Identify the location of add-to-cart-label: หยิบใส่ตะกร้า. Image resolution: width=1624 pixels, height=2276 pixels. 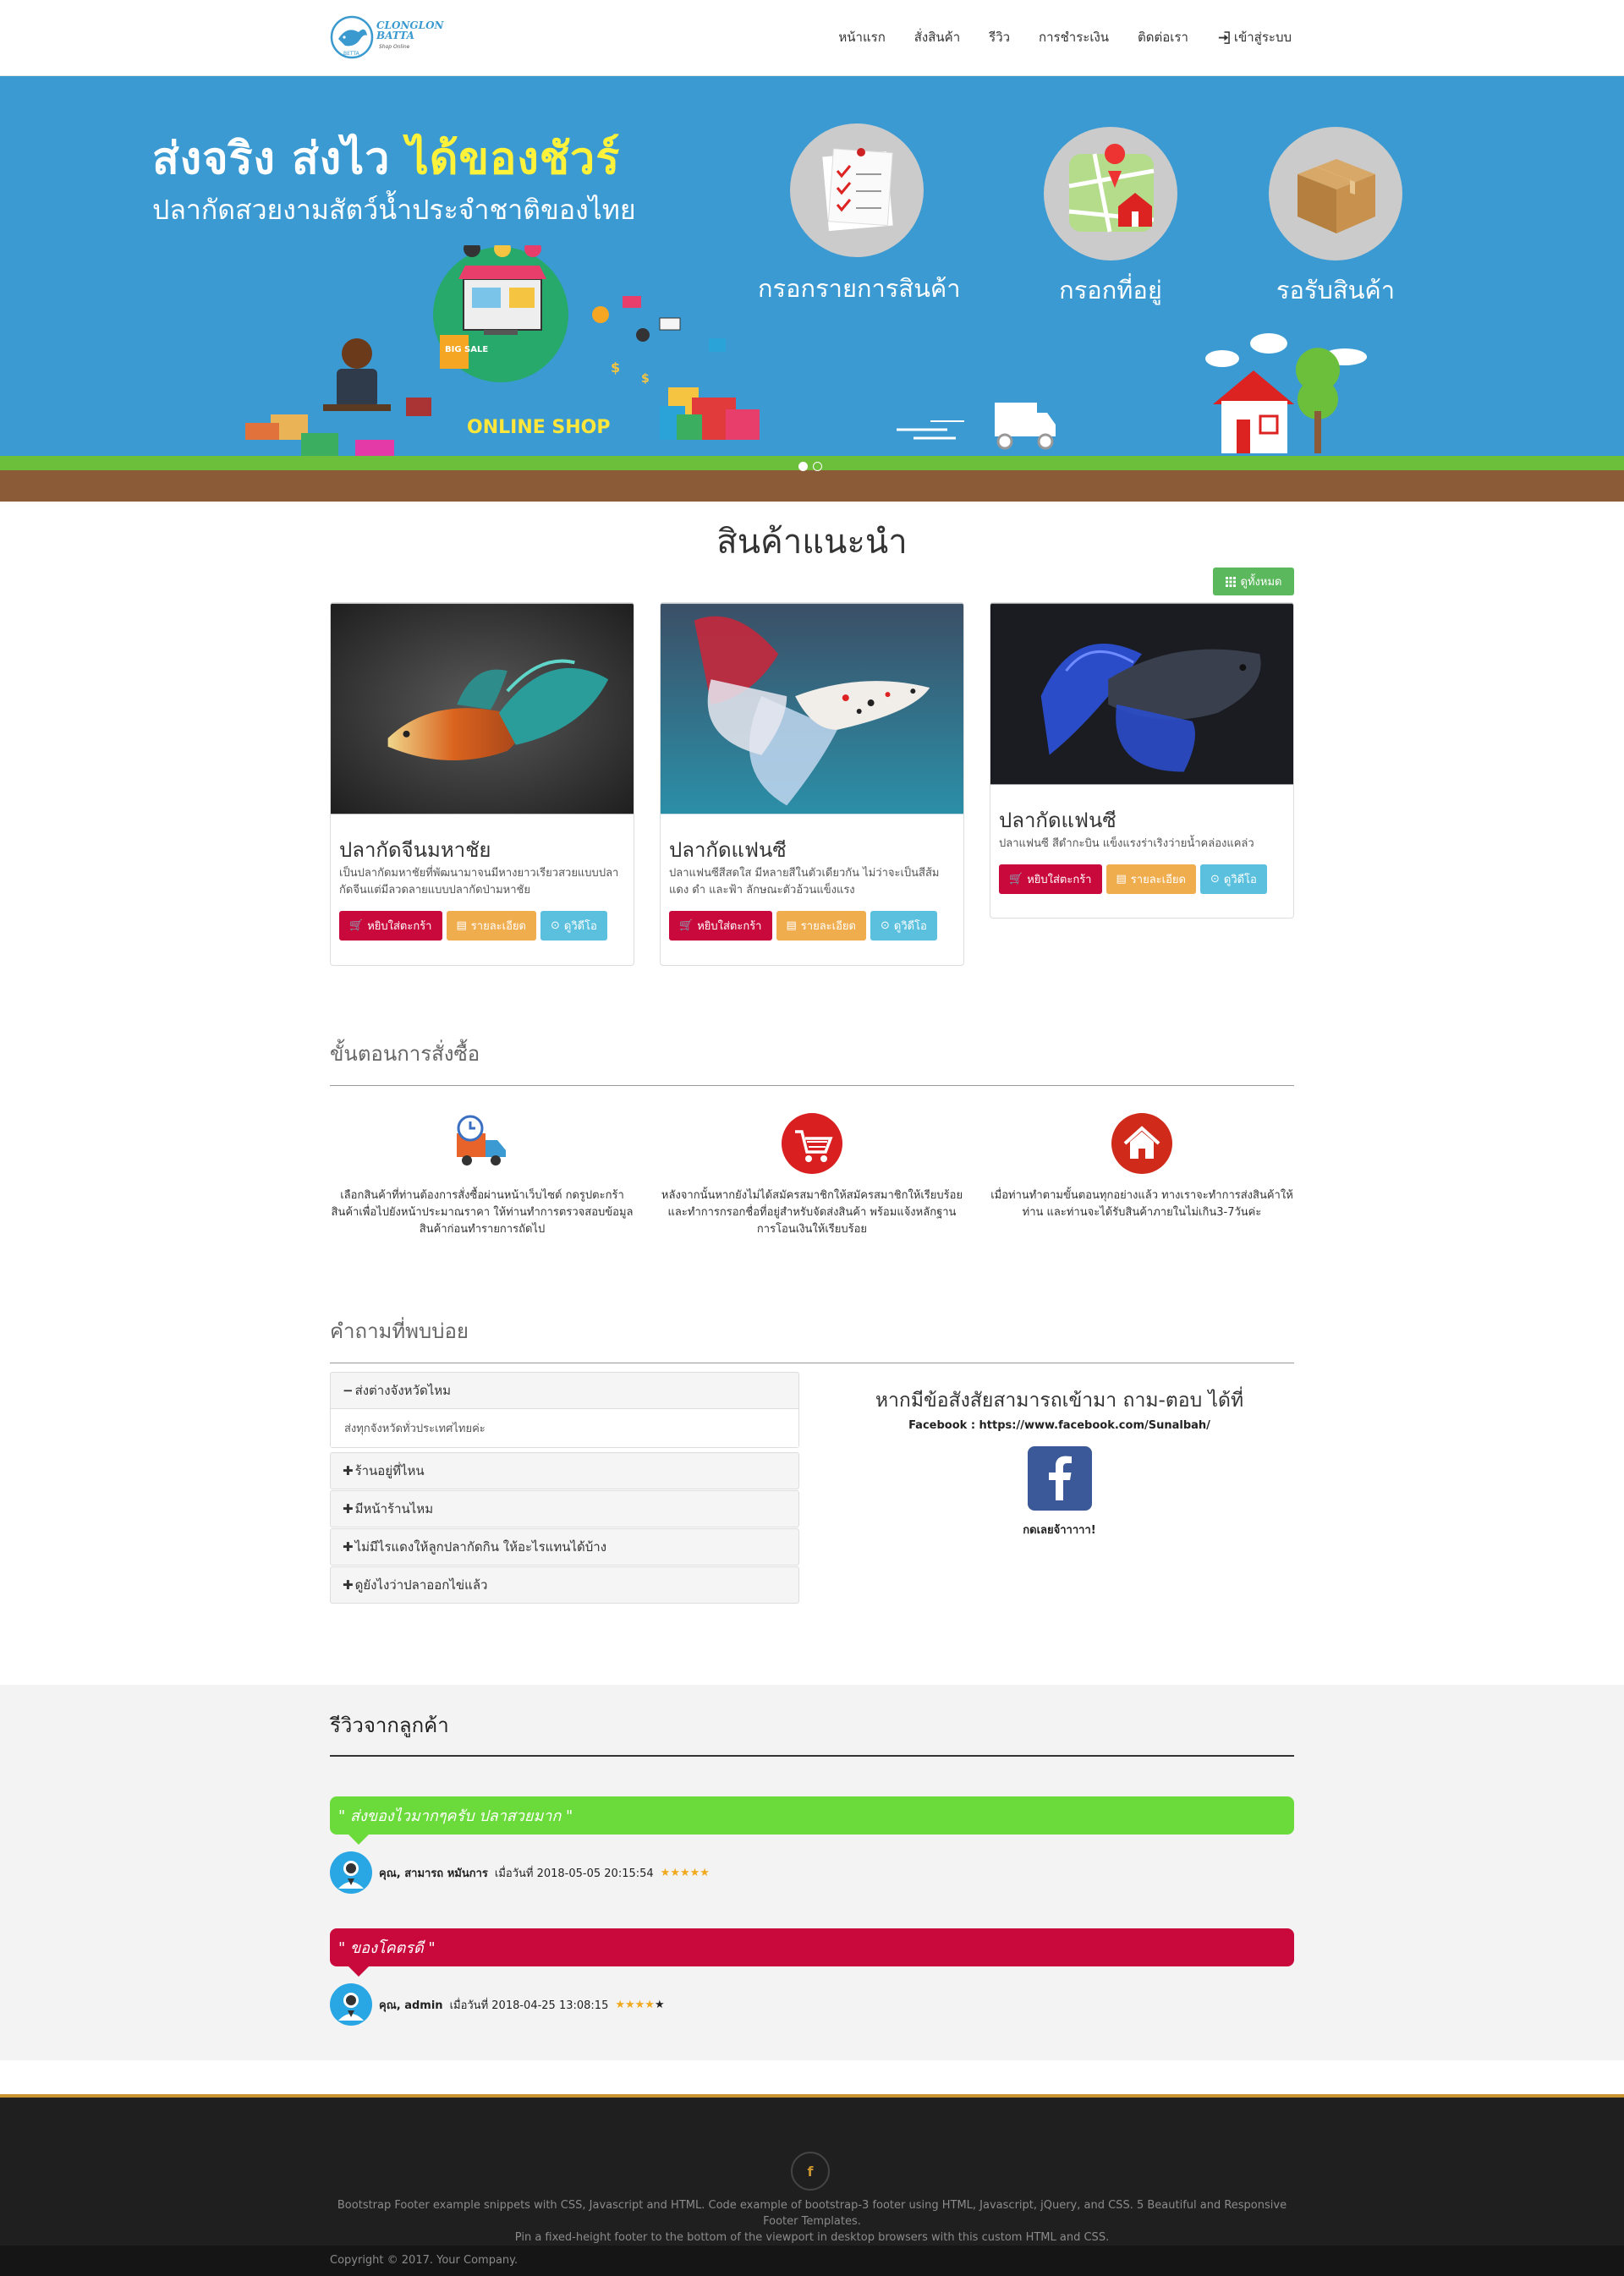
(729, 926).